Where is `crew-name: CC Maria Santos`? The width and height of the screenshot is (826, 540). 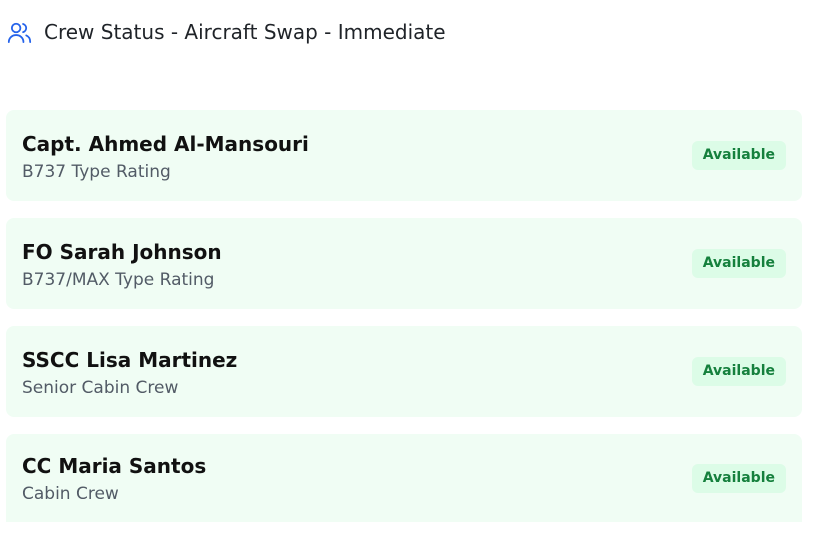
crew-name: CC Maria Santos is located at coordinates (114, 466).